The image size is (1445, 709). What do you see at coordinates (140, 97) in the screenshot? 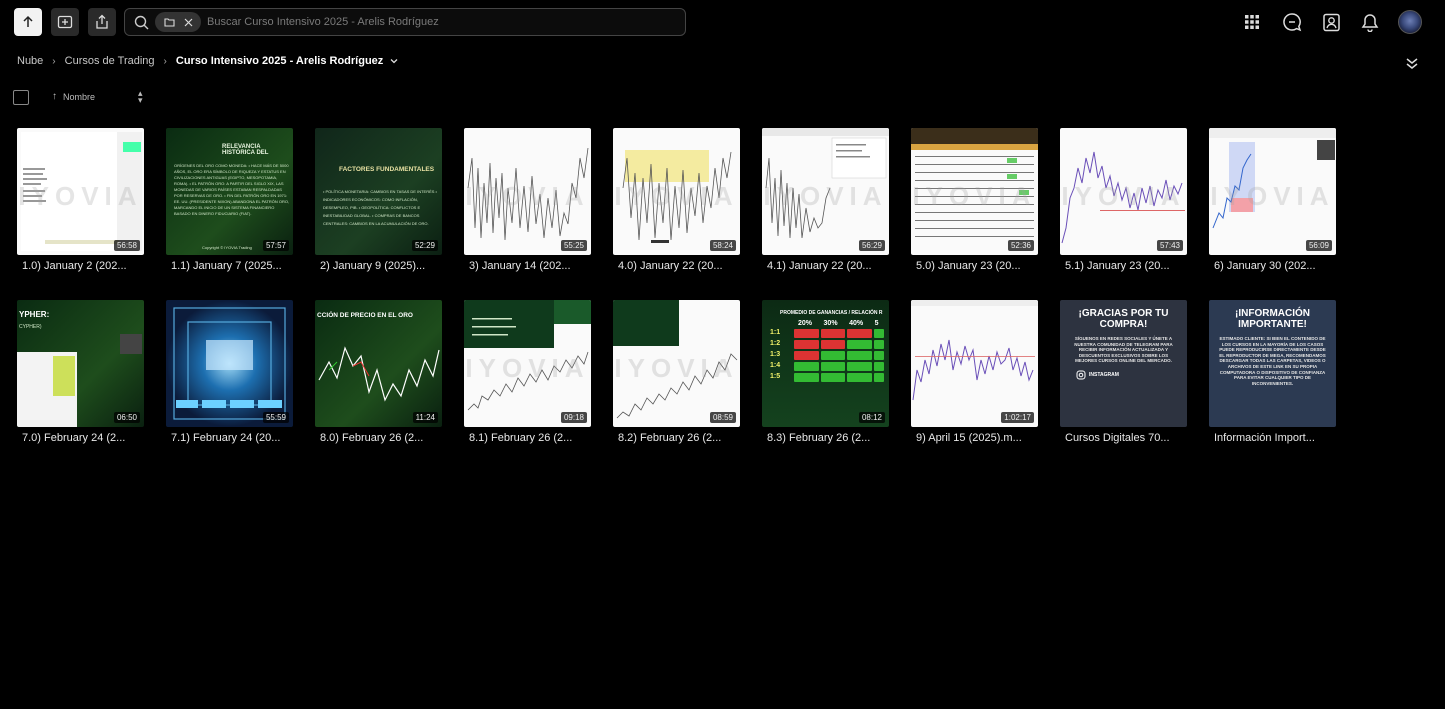
I see `sort-toggle-icon: ▴ ▾` at bounding box center [140, 97].